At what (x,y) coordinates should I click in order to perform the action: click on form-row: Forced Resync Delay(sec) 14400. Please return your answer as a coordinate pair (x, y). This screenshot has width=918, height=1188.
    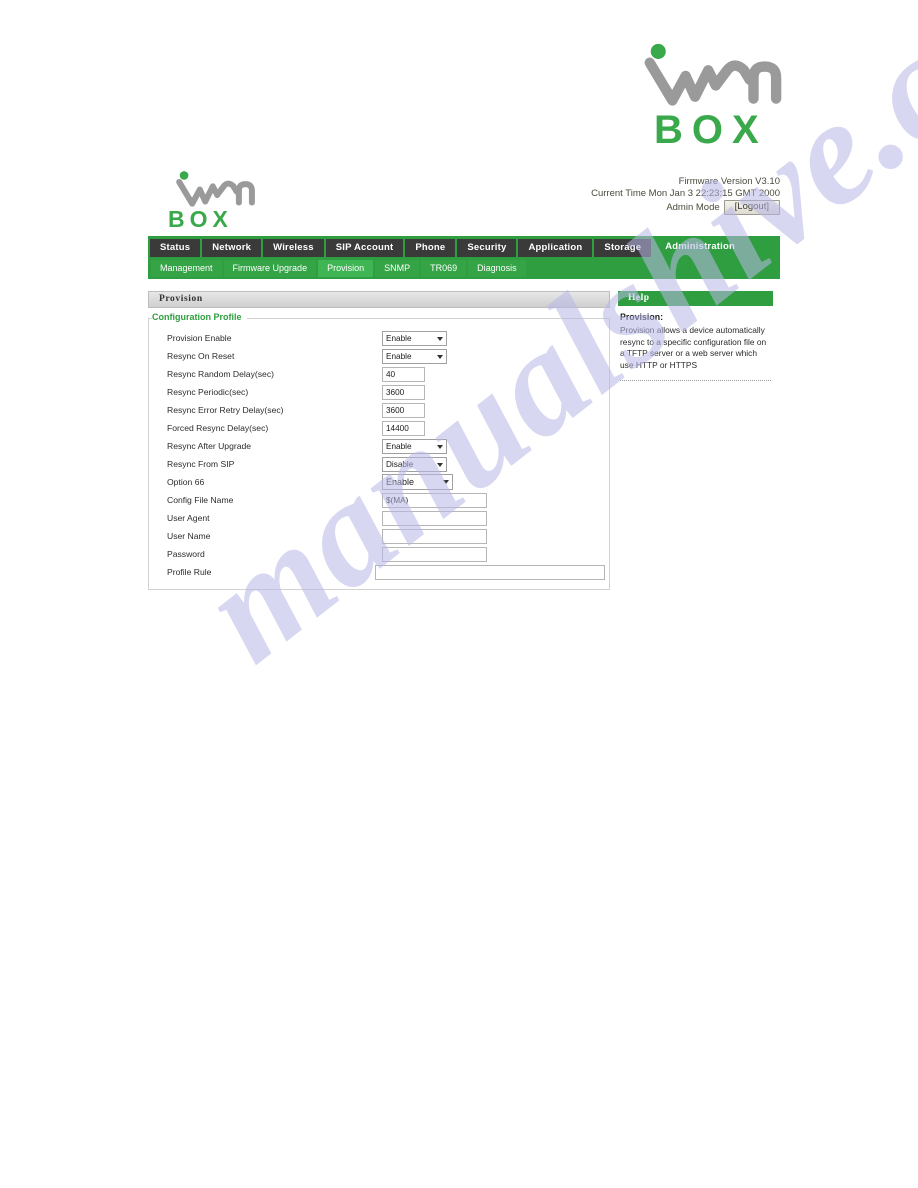
    Looking at the image, I should click on (379, 428).